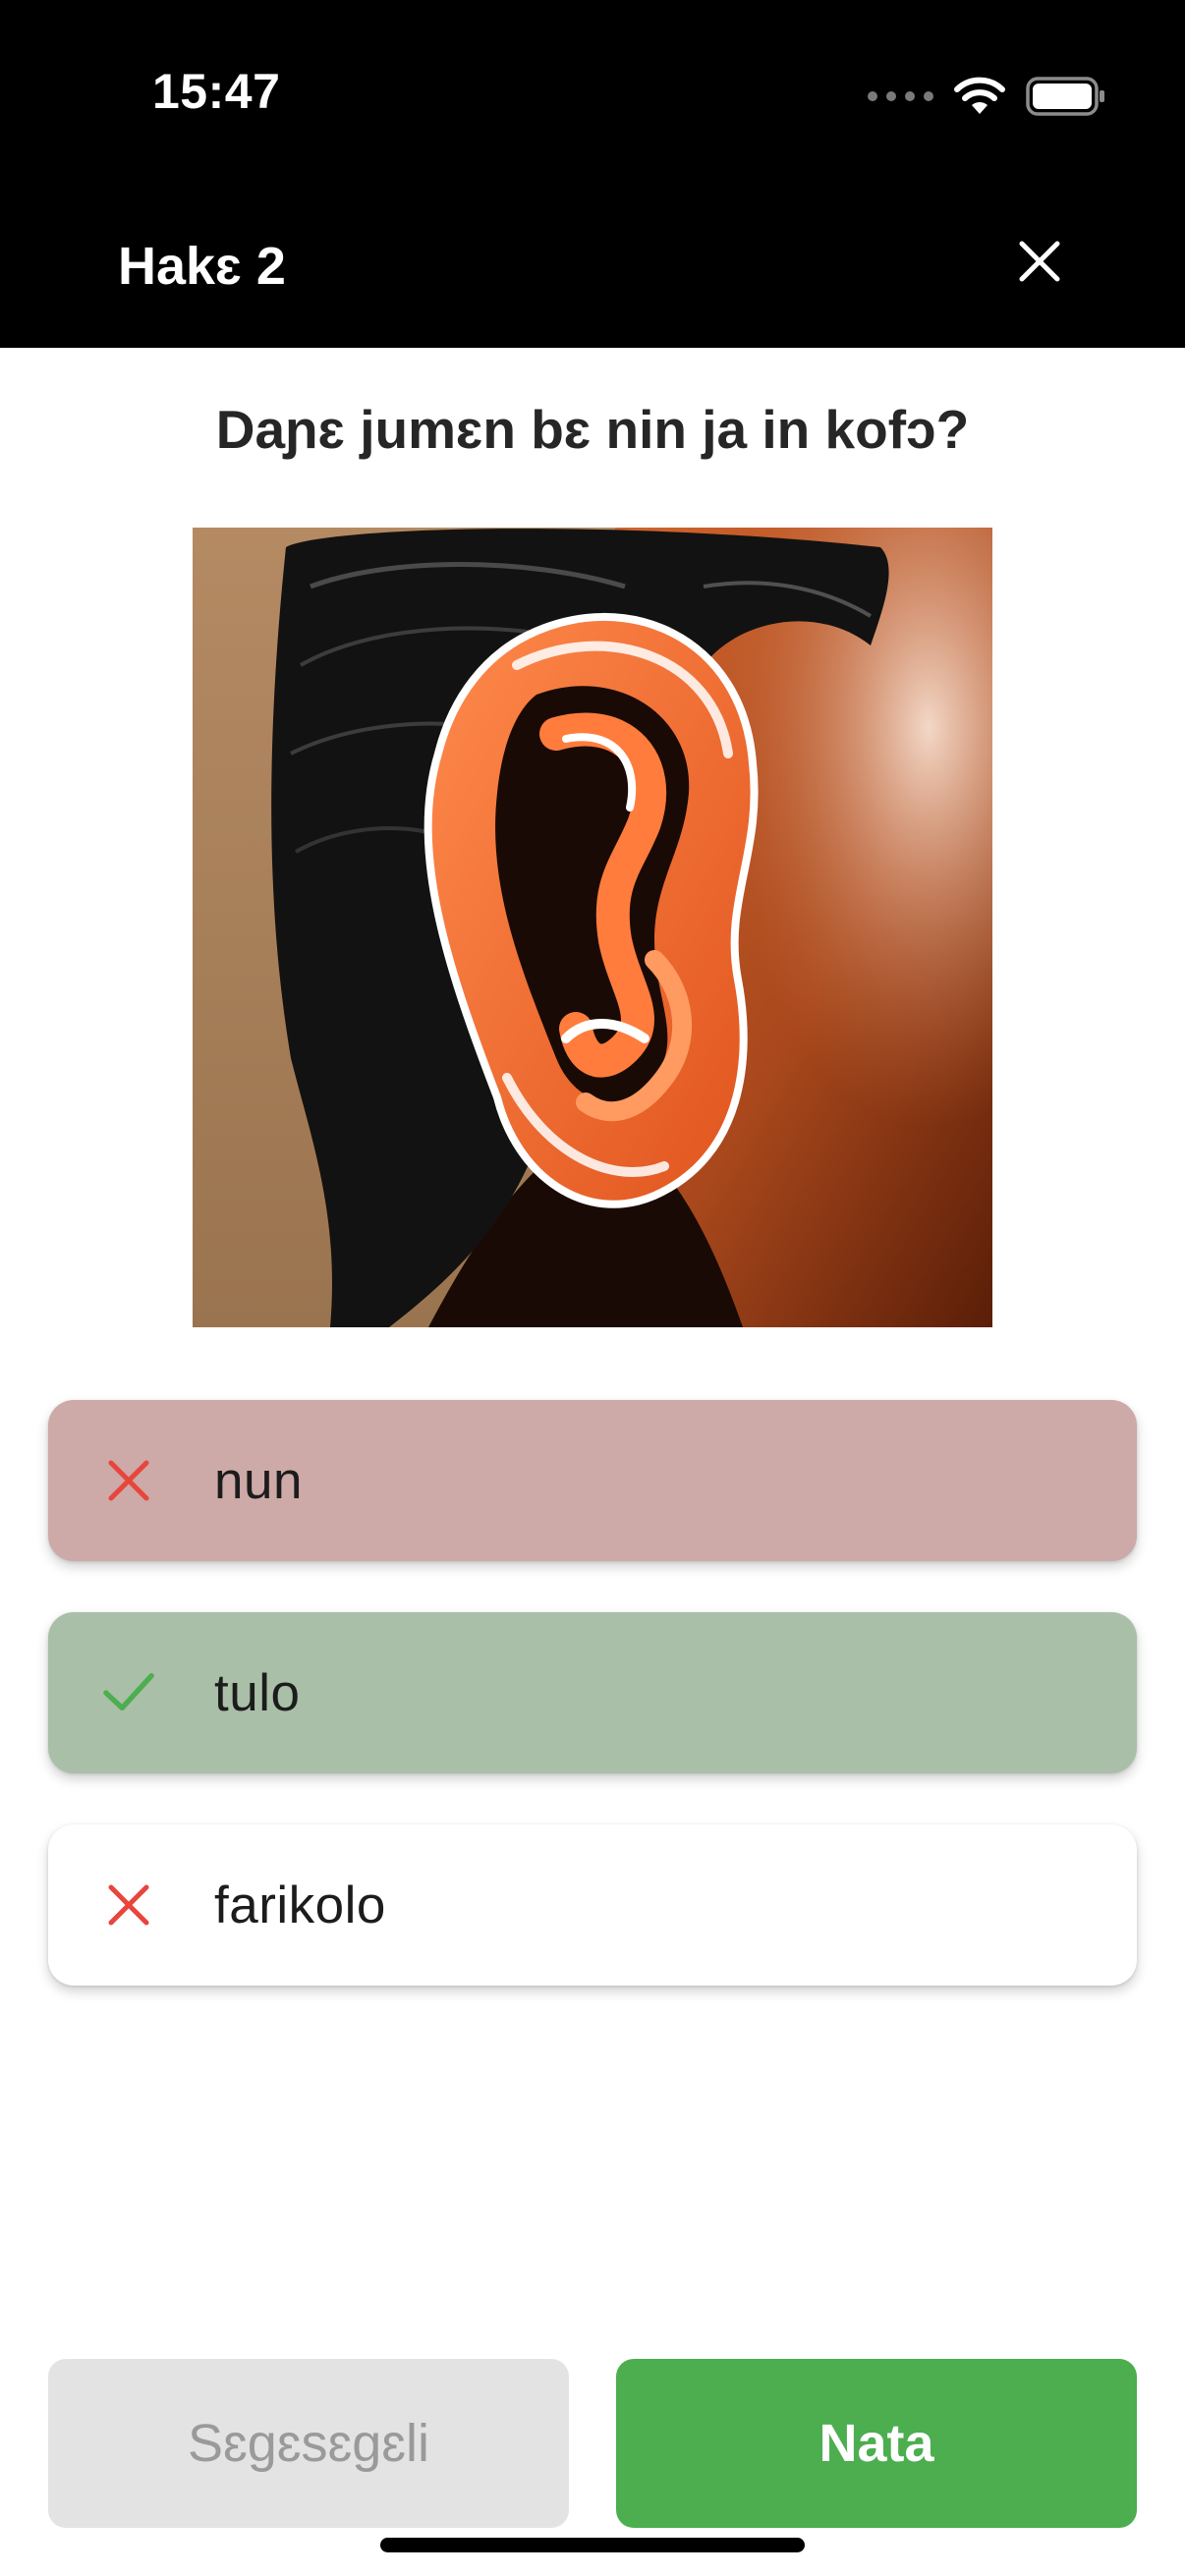 The image size is (1185, 2576). Describe the element at coordinates (901, 96) in the screenshot. I see `signal-icon` at that location.